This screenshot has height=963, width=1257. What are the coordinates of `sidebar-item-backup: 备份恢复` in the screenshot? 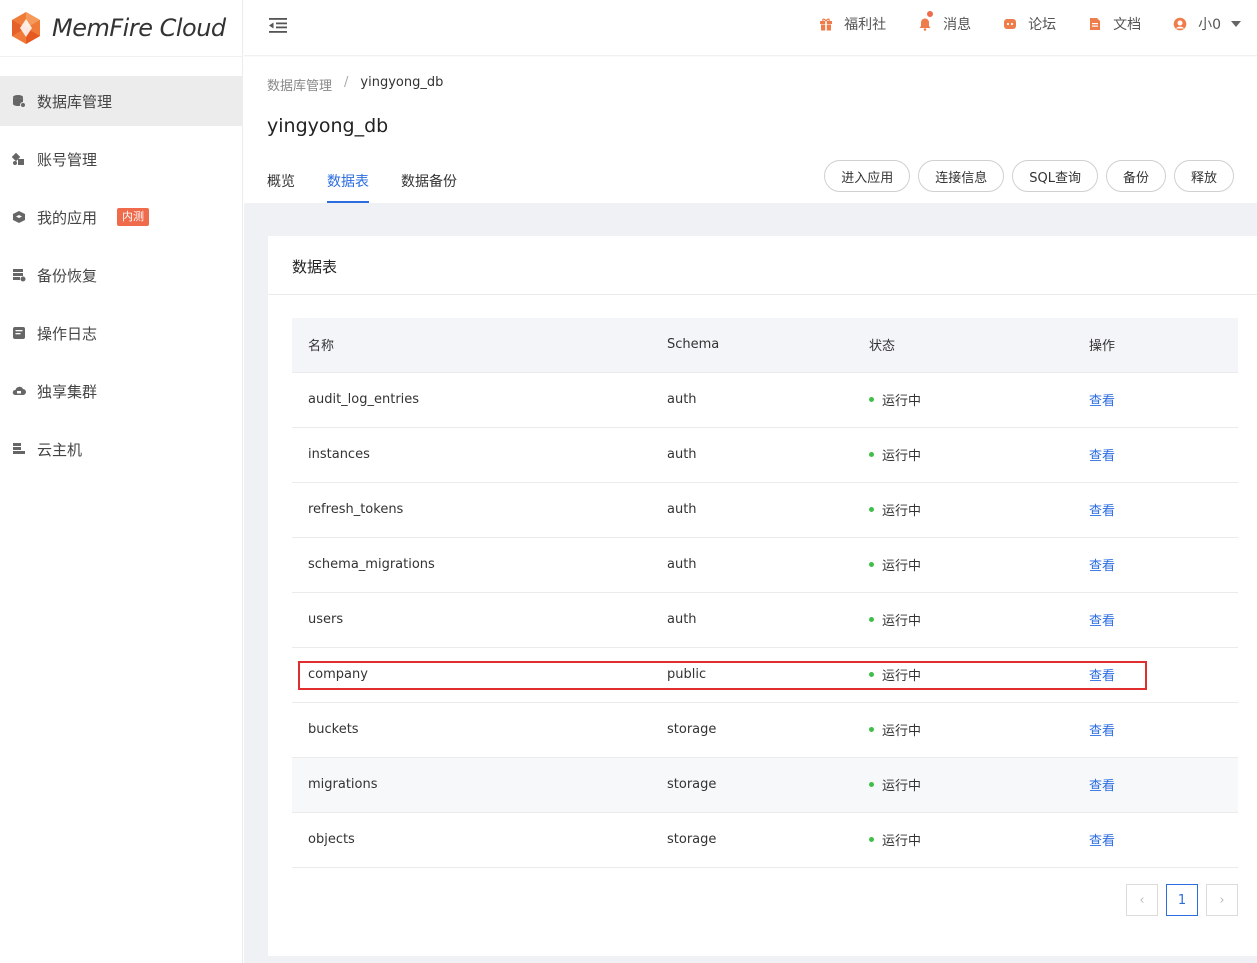 It's located at (121, 275).